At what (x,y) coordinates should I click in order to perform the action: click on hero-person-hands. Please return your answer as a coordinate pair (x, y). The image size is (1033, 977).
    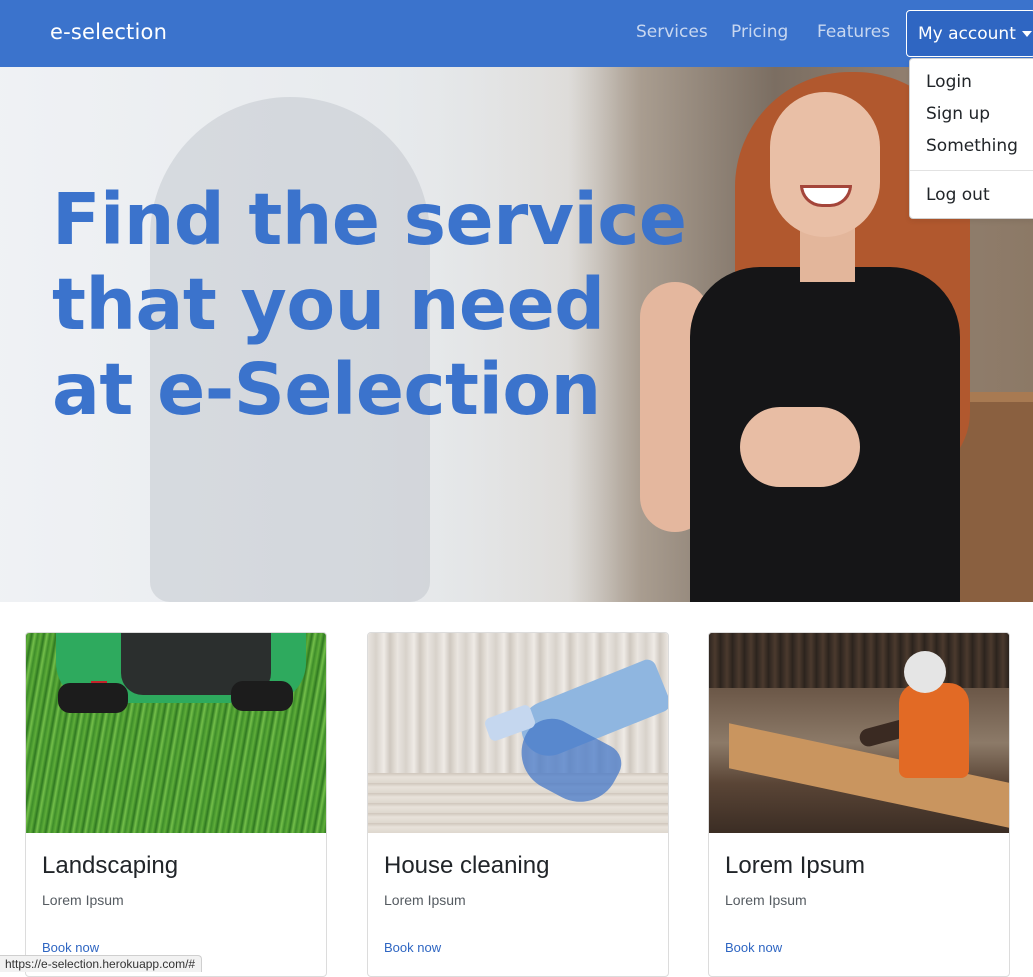
    Looking at the image, I should click on (800, 447).